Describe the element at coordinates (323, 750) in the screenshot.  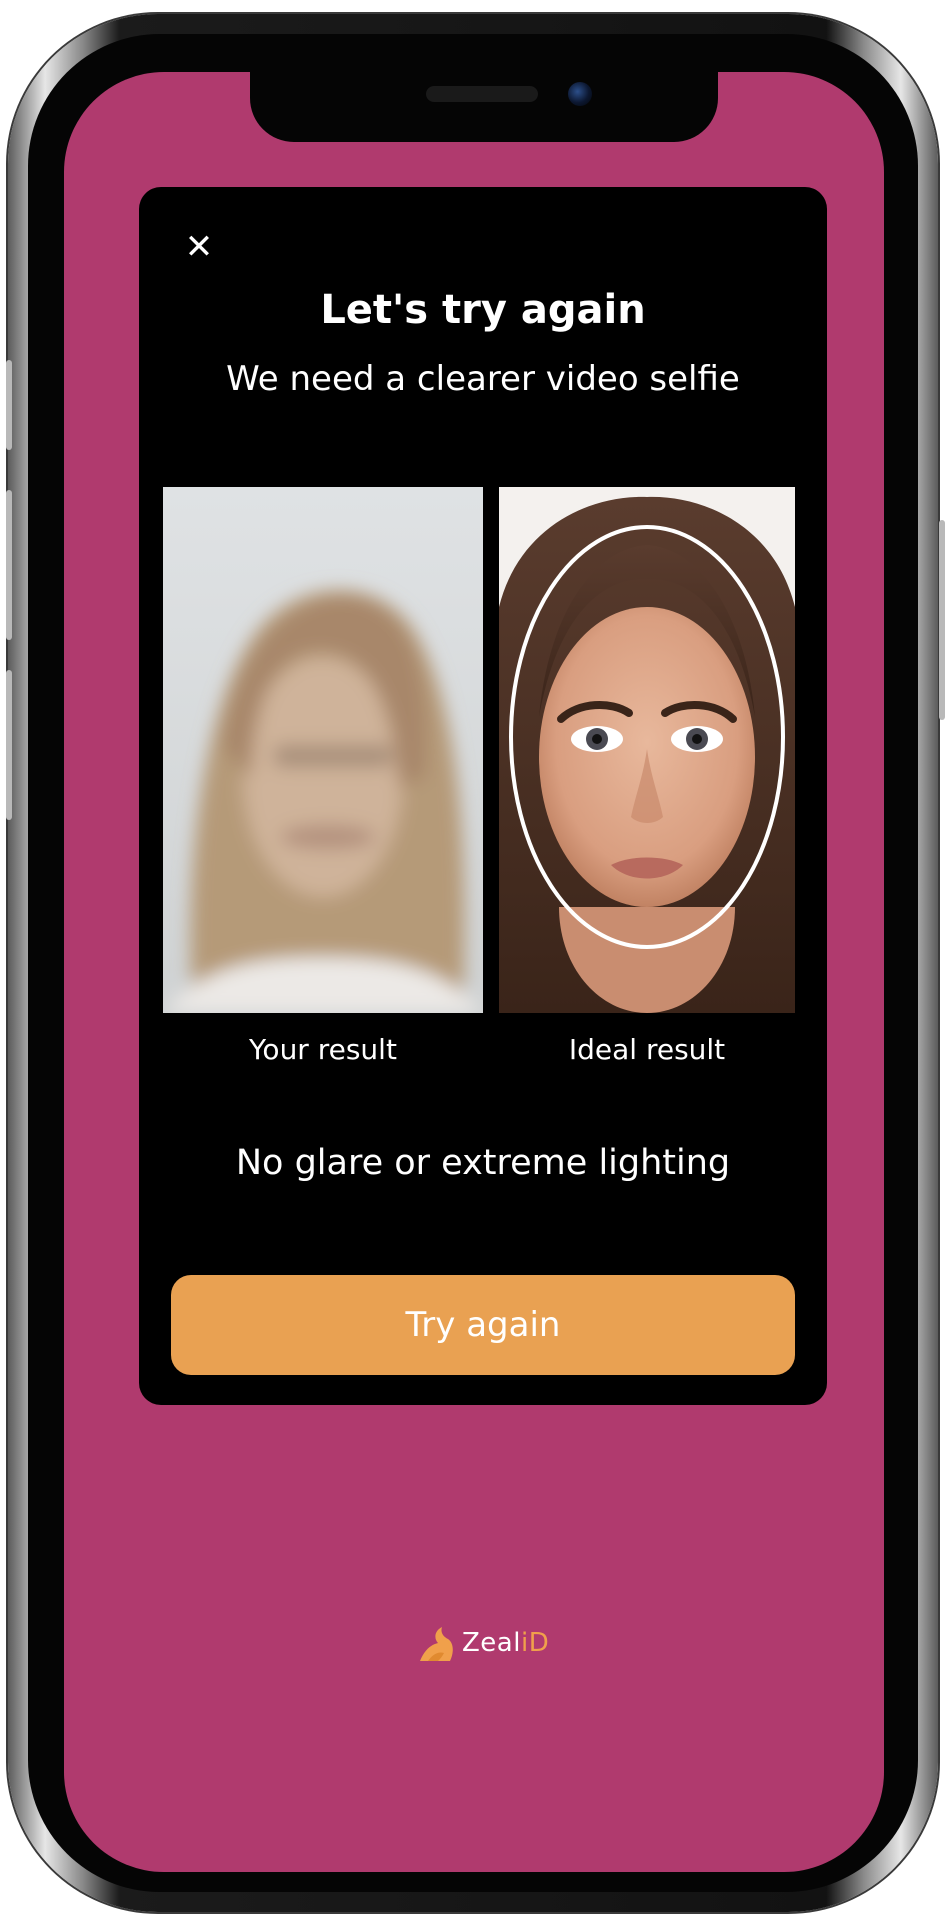
I see `your-result-photo` at that location.